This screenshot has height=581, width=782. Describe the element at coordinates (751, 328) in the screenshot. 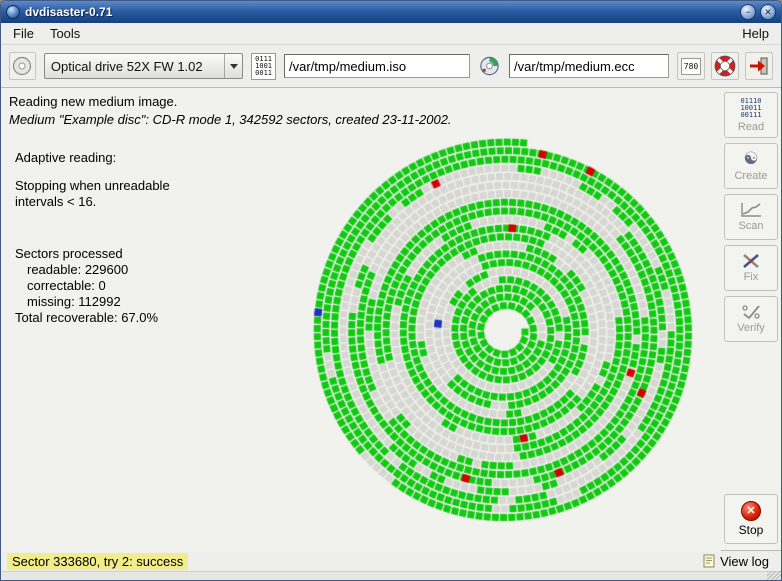

I see `verify-label: Verify` at that location.